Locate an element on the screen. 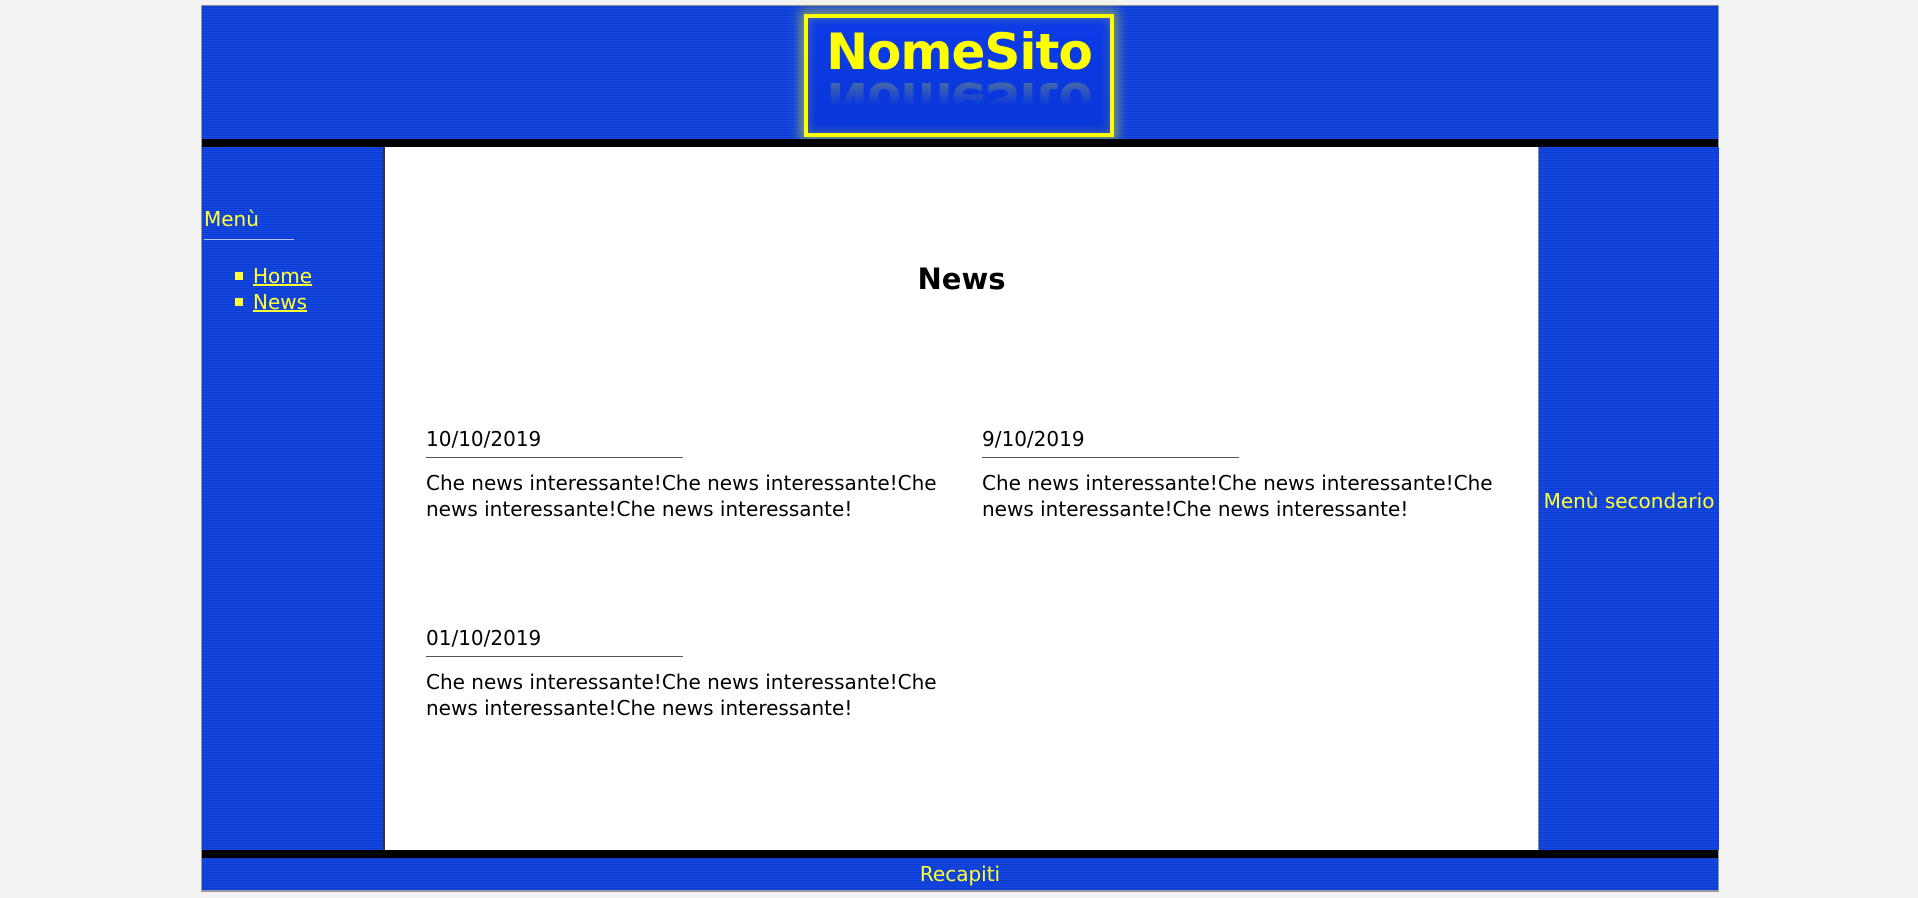  site-footer: Recapiti is located at coordinates (960, 875).